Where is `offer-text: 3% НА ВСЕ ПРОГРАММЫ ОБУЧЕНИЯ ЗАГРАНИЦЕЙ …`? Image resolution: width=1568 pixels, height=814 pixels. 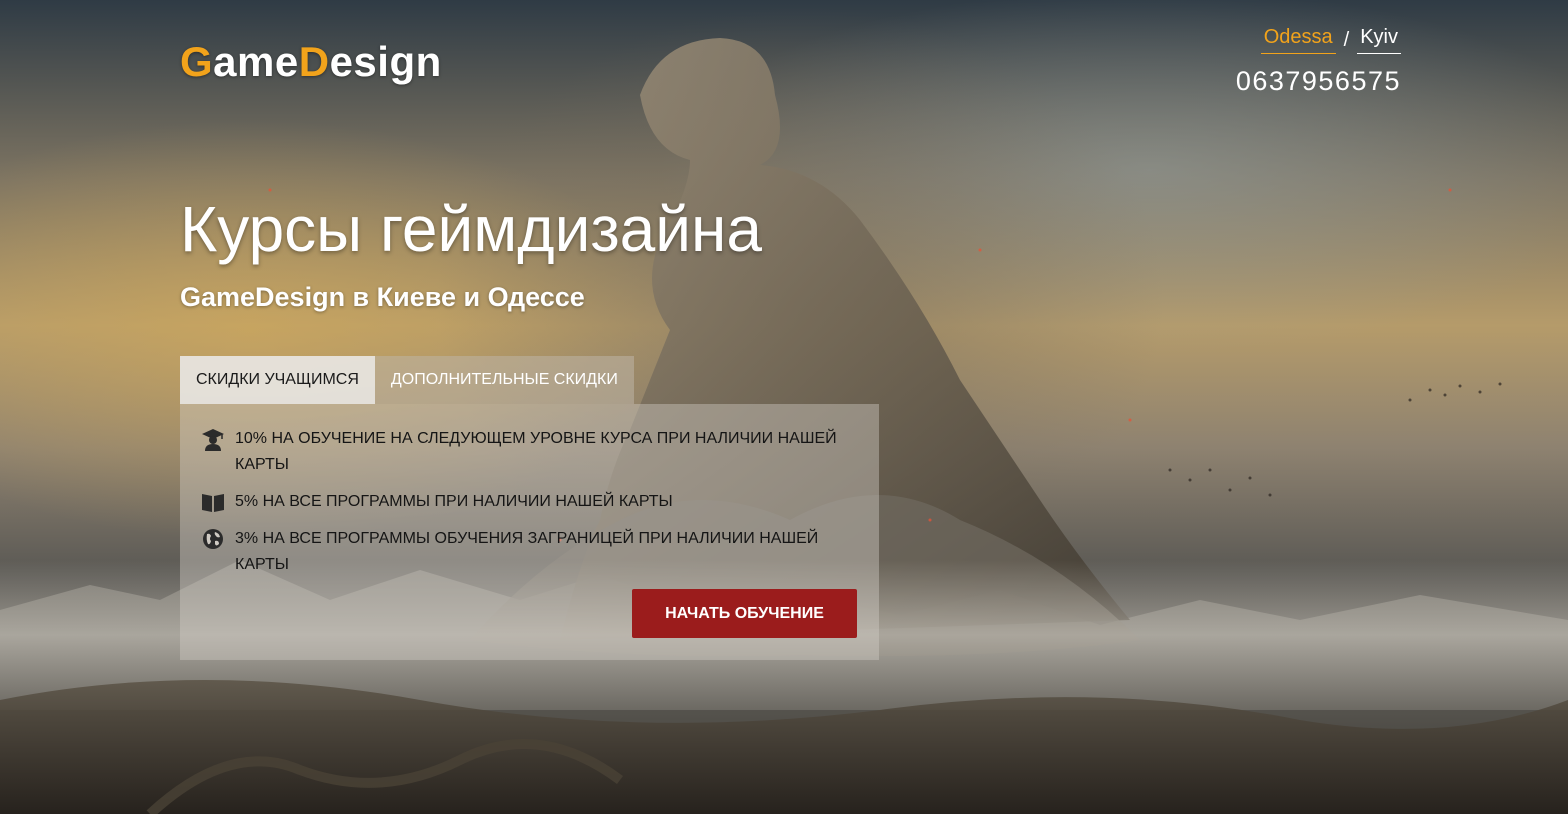 offer-text: 3% НА ВСЕ ПРОГРАММЫ ОБУЧЕНИЯ ЗАГРАНИЦЕЙ … is located at coordinates (527, 551).